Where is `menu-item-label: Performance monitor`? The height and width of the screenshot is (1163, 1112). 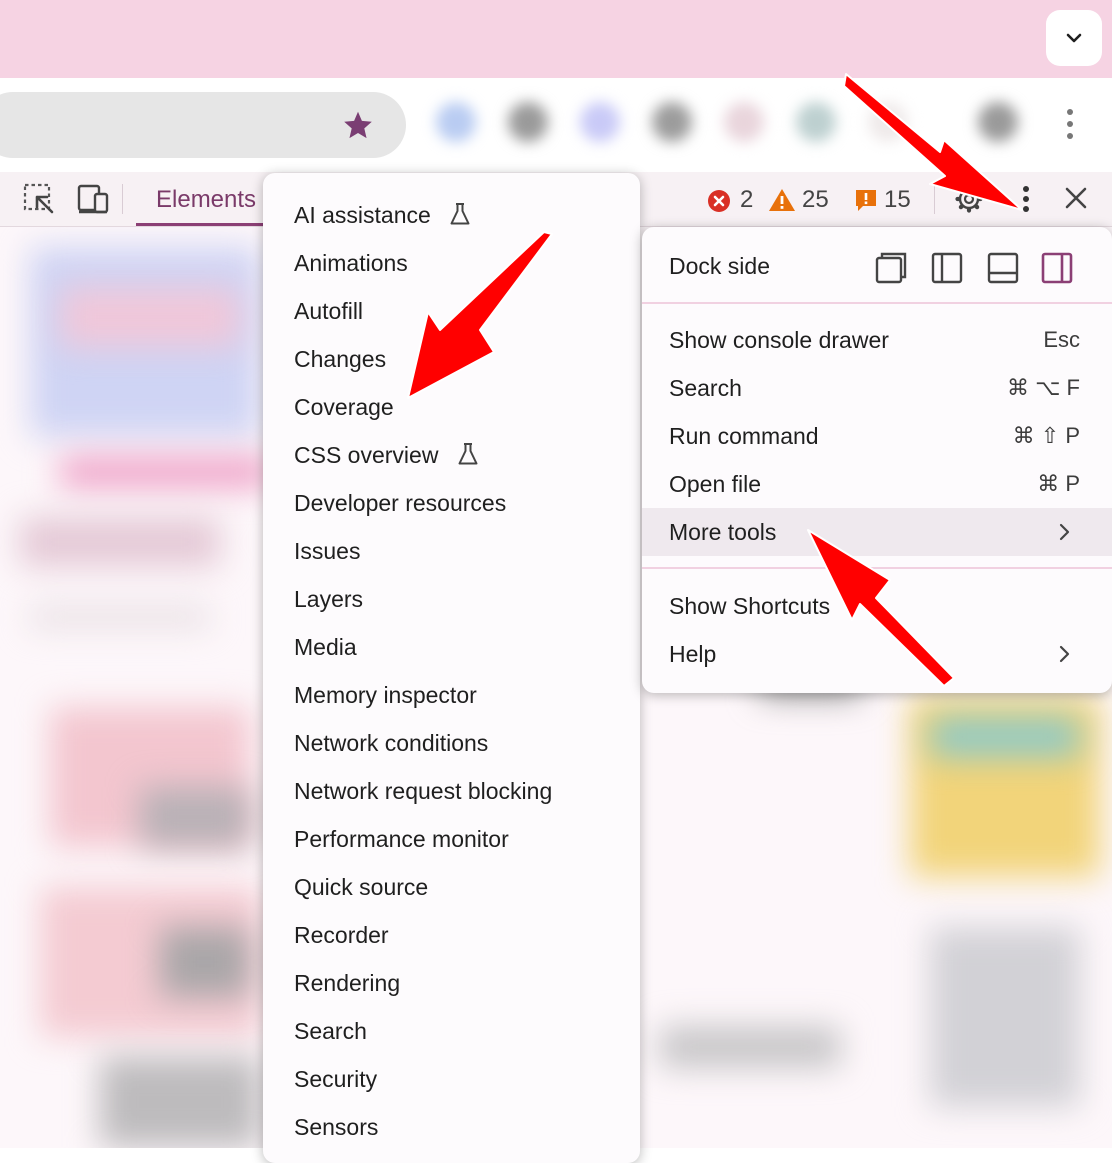 menu-item-label: Performance monitor is located at coordinates (401, 839).